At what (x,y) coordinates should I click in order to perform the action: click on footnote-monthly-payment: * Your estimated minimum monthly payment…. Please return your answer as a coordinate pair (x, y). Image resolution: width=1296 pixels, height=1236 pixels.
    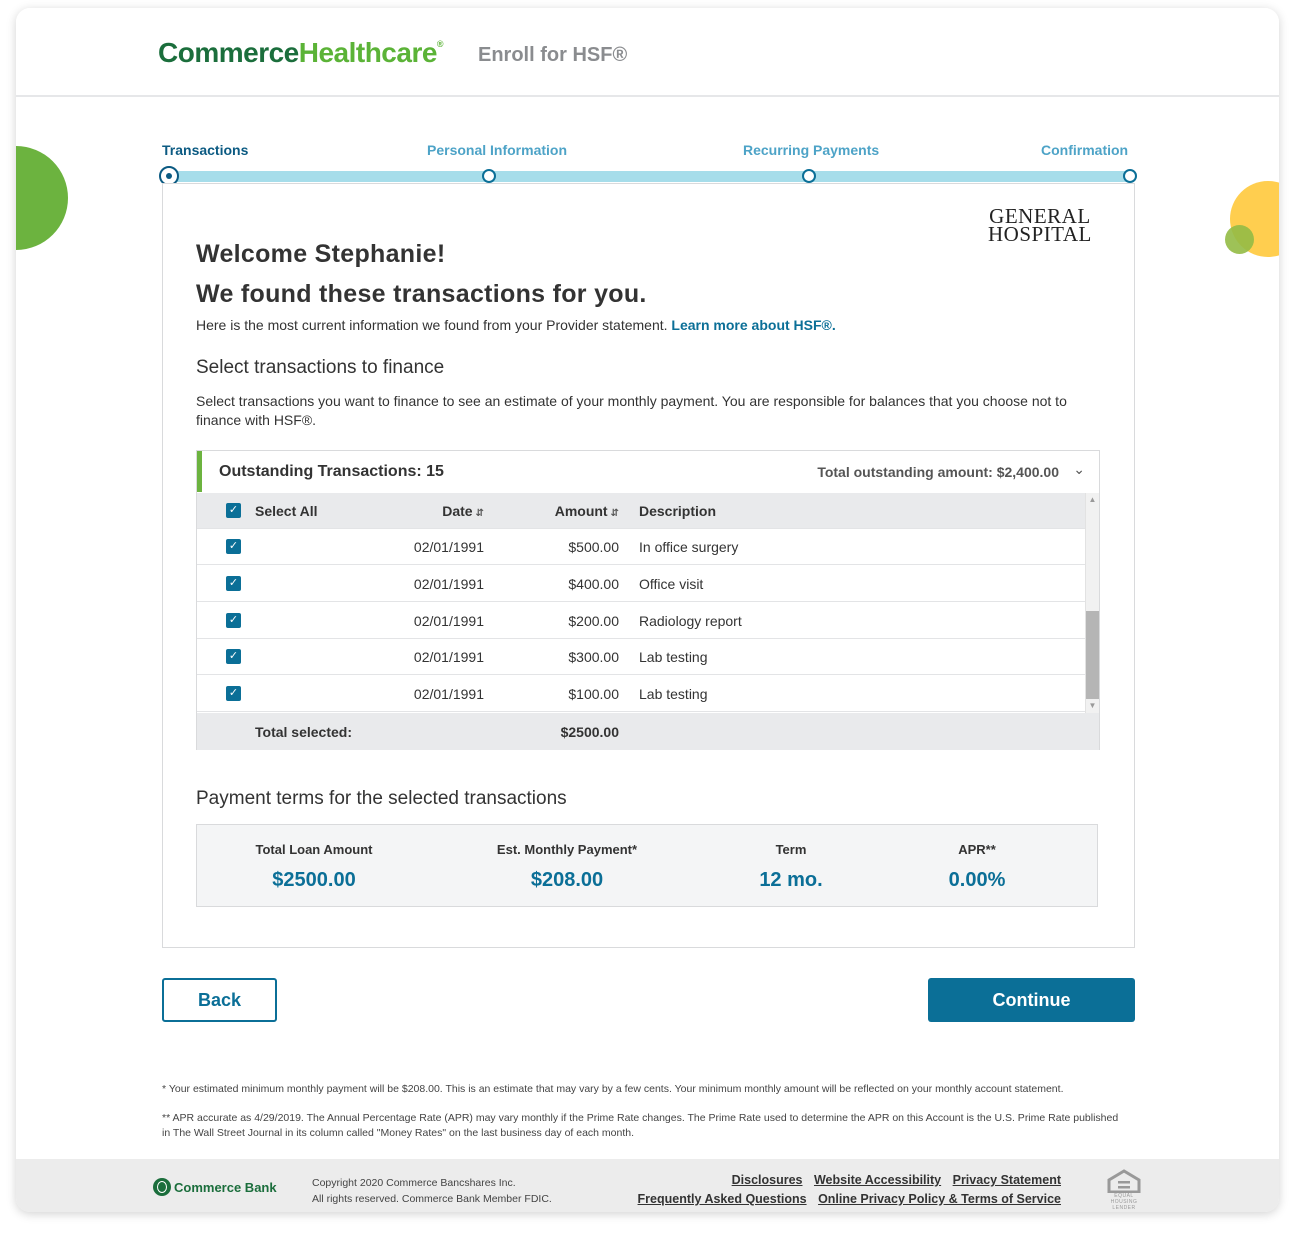
    Looking at the image, I should click on (613, 1089).